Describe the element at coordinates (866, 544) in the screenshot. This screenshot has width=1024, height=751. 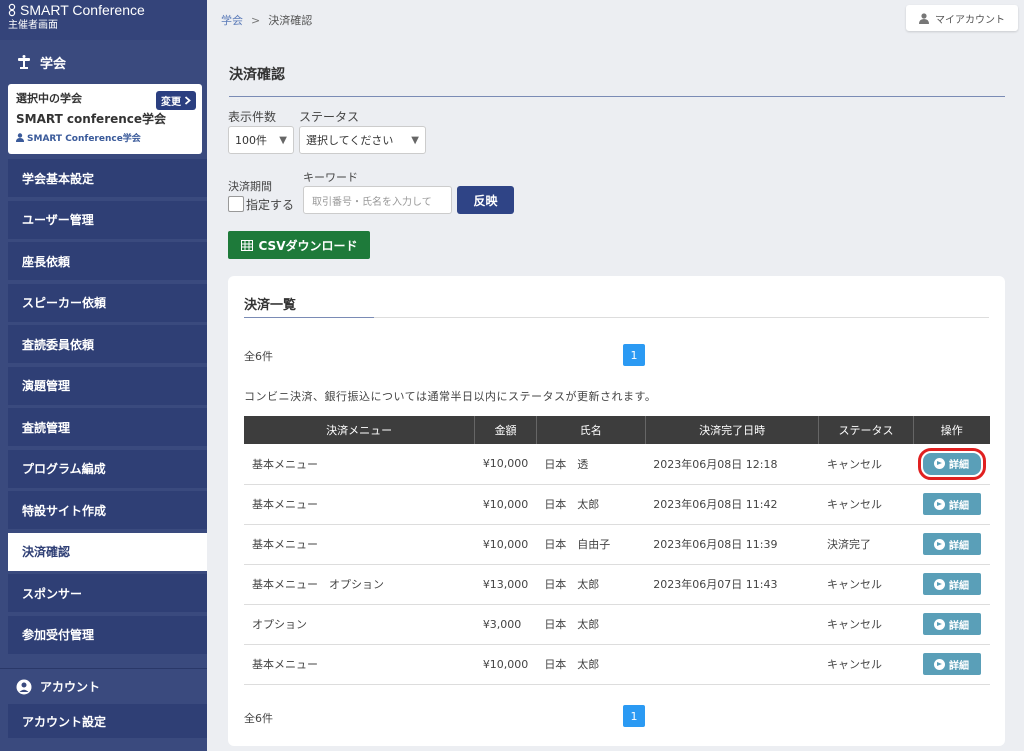
I see `cell-status: 決済完了` at that location.